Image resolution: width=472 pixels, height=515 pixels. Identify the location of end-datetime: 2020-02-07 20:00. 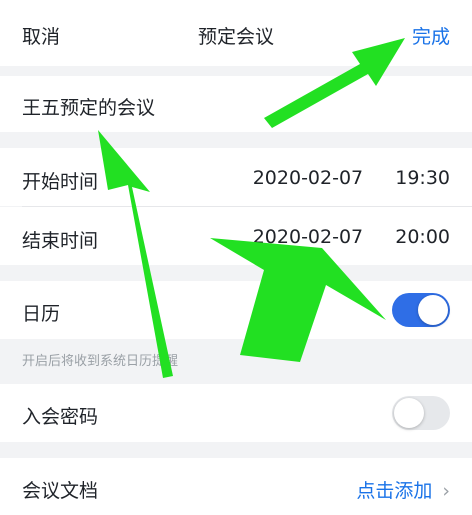
(351, 237).